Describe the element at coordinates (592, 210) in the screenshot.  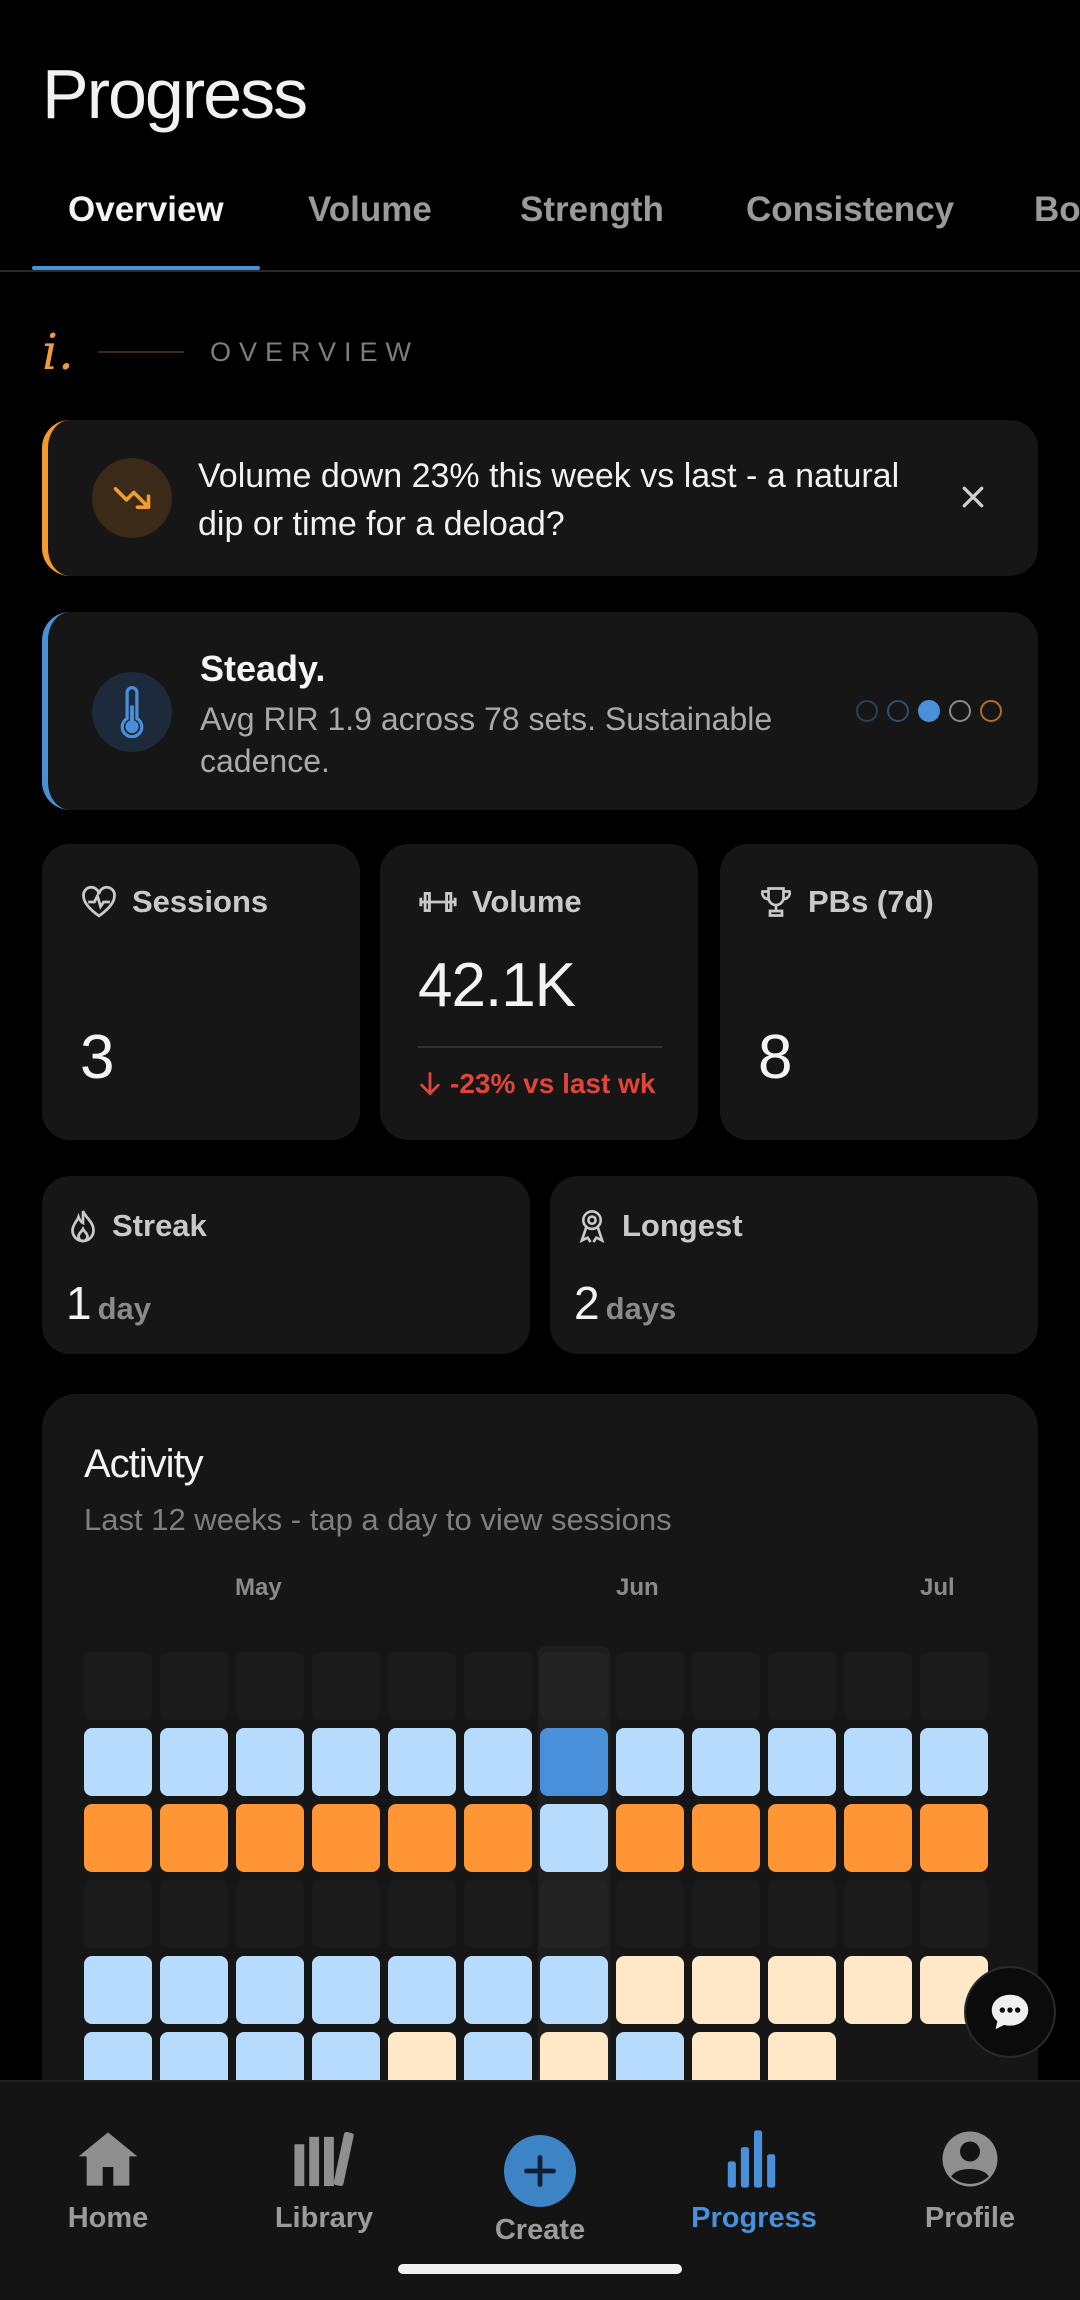
I see `tab-strength: Strength` at that location.